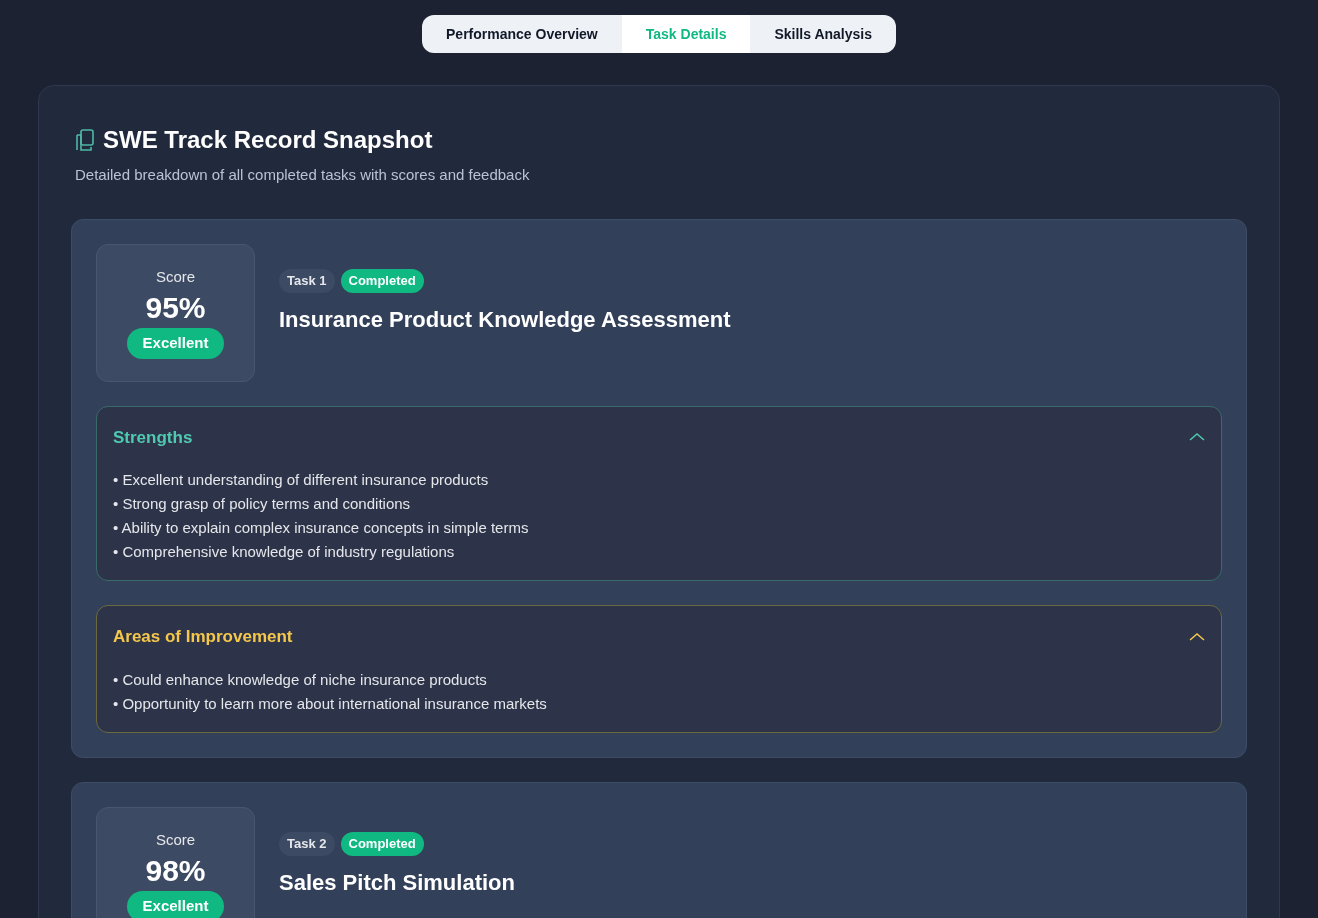 The width and height of the screenshot is (1318, 918). I want to click on section-subtitle: Detailed breakdown of all completed tasks with scores and feedback, so click(302, 175).